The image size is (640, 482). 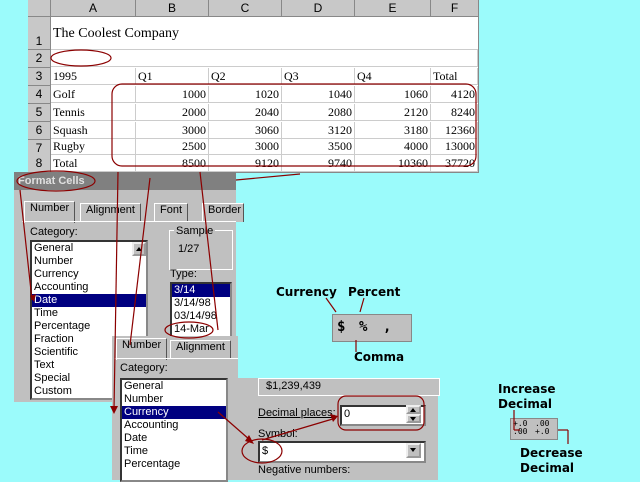 I want to click on negative-numbers-label: Negative numbers:, so click(x=304, y=470).